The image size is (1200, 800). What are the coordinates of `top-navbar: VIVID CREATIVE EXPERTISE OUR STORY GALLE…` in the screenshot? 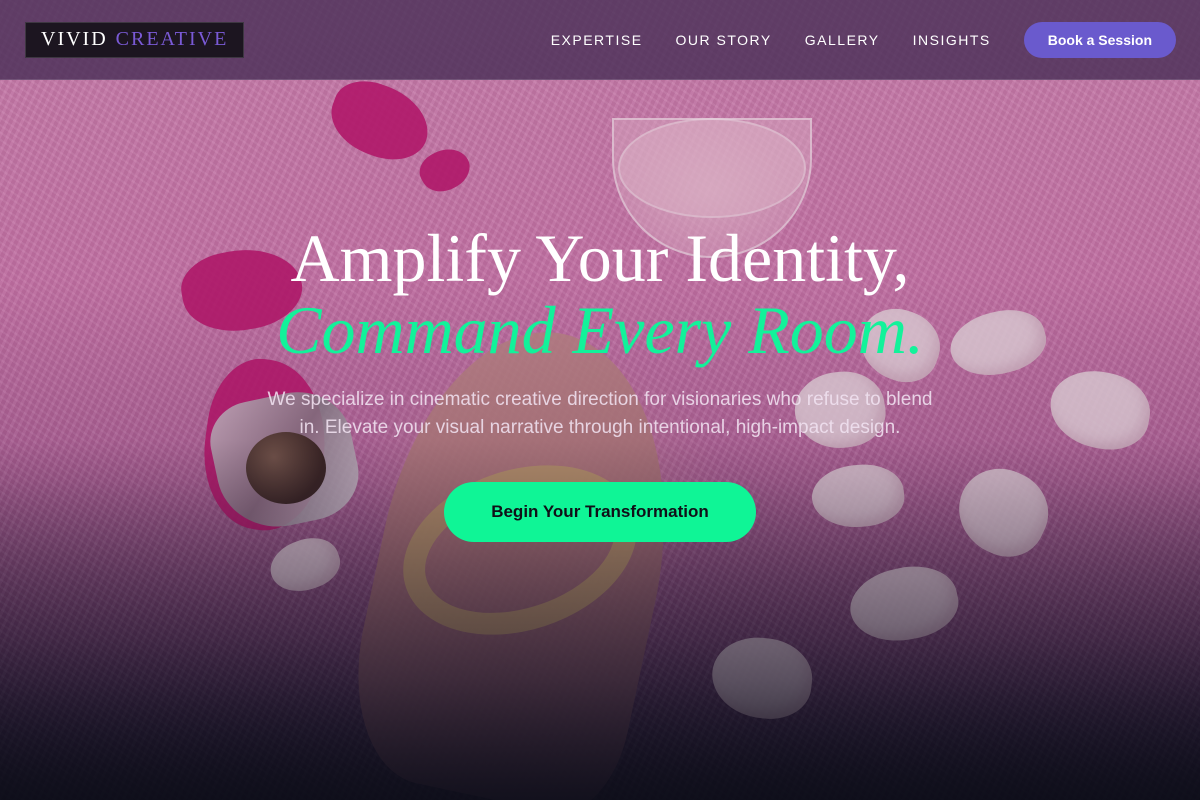 It's located at (600, 40).